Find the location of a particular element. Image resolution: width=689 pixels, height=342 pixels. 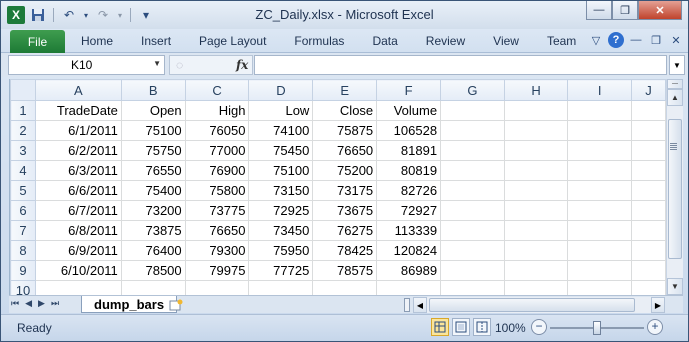

row-header: 2 is located at coordinates (23, 130).